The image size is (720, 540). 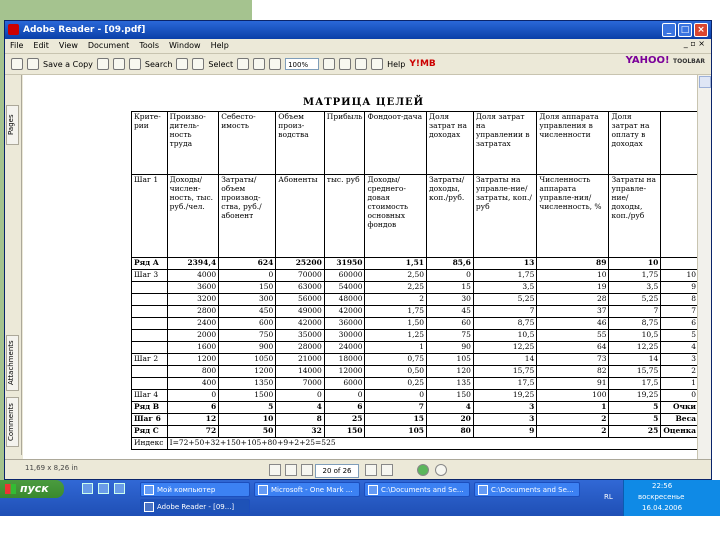 I want to click on task-my-computer: Мой компьютер, so click(x=195, y=489).